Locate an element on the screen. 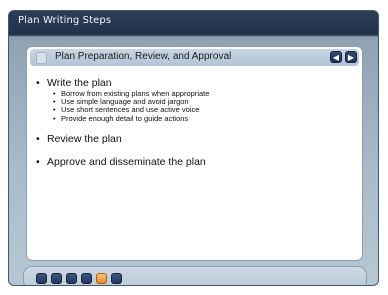 The image size is (388, 295). bullet-item: Approve and disseminate the plan is located at coordinates (199, 162).